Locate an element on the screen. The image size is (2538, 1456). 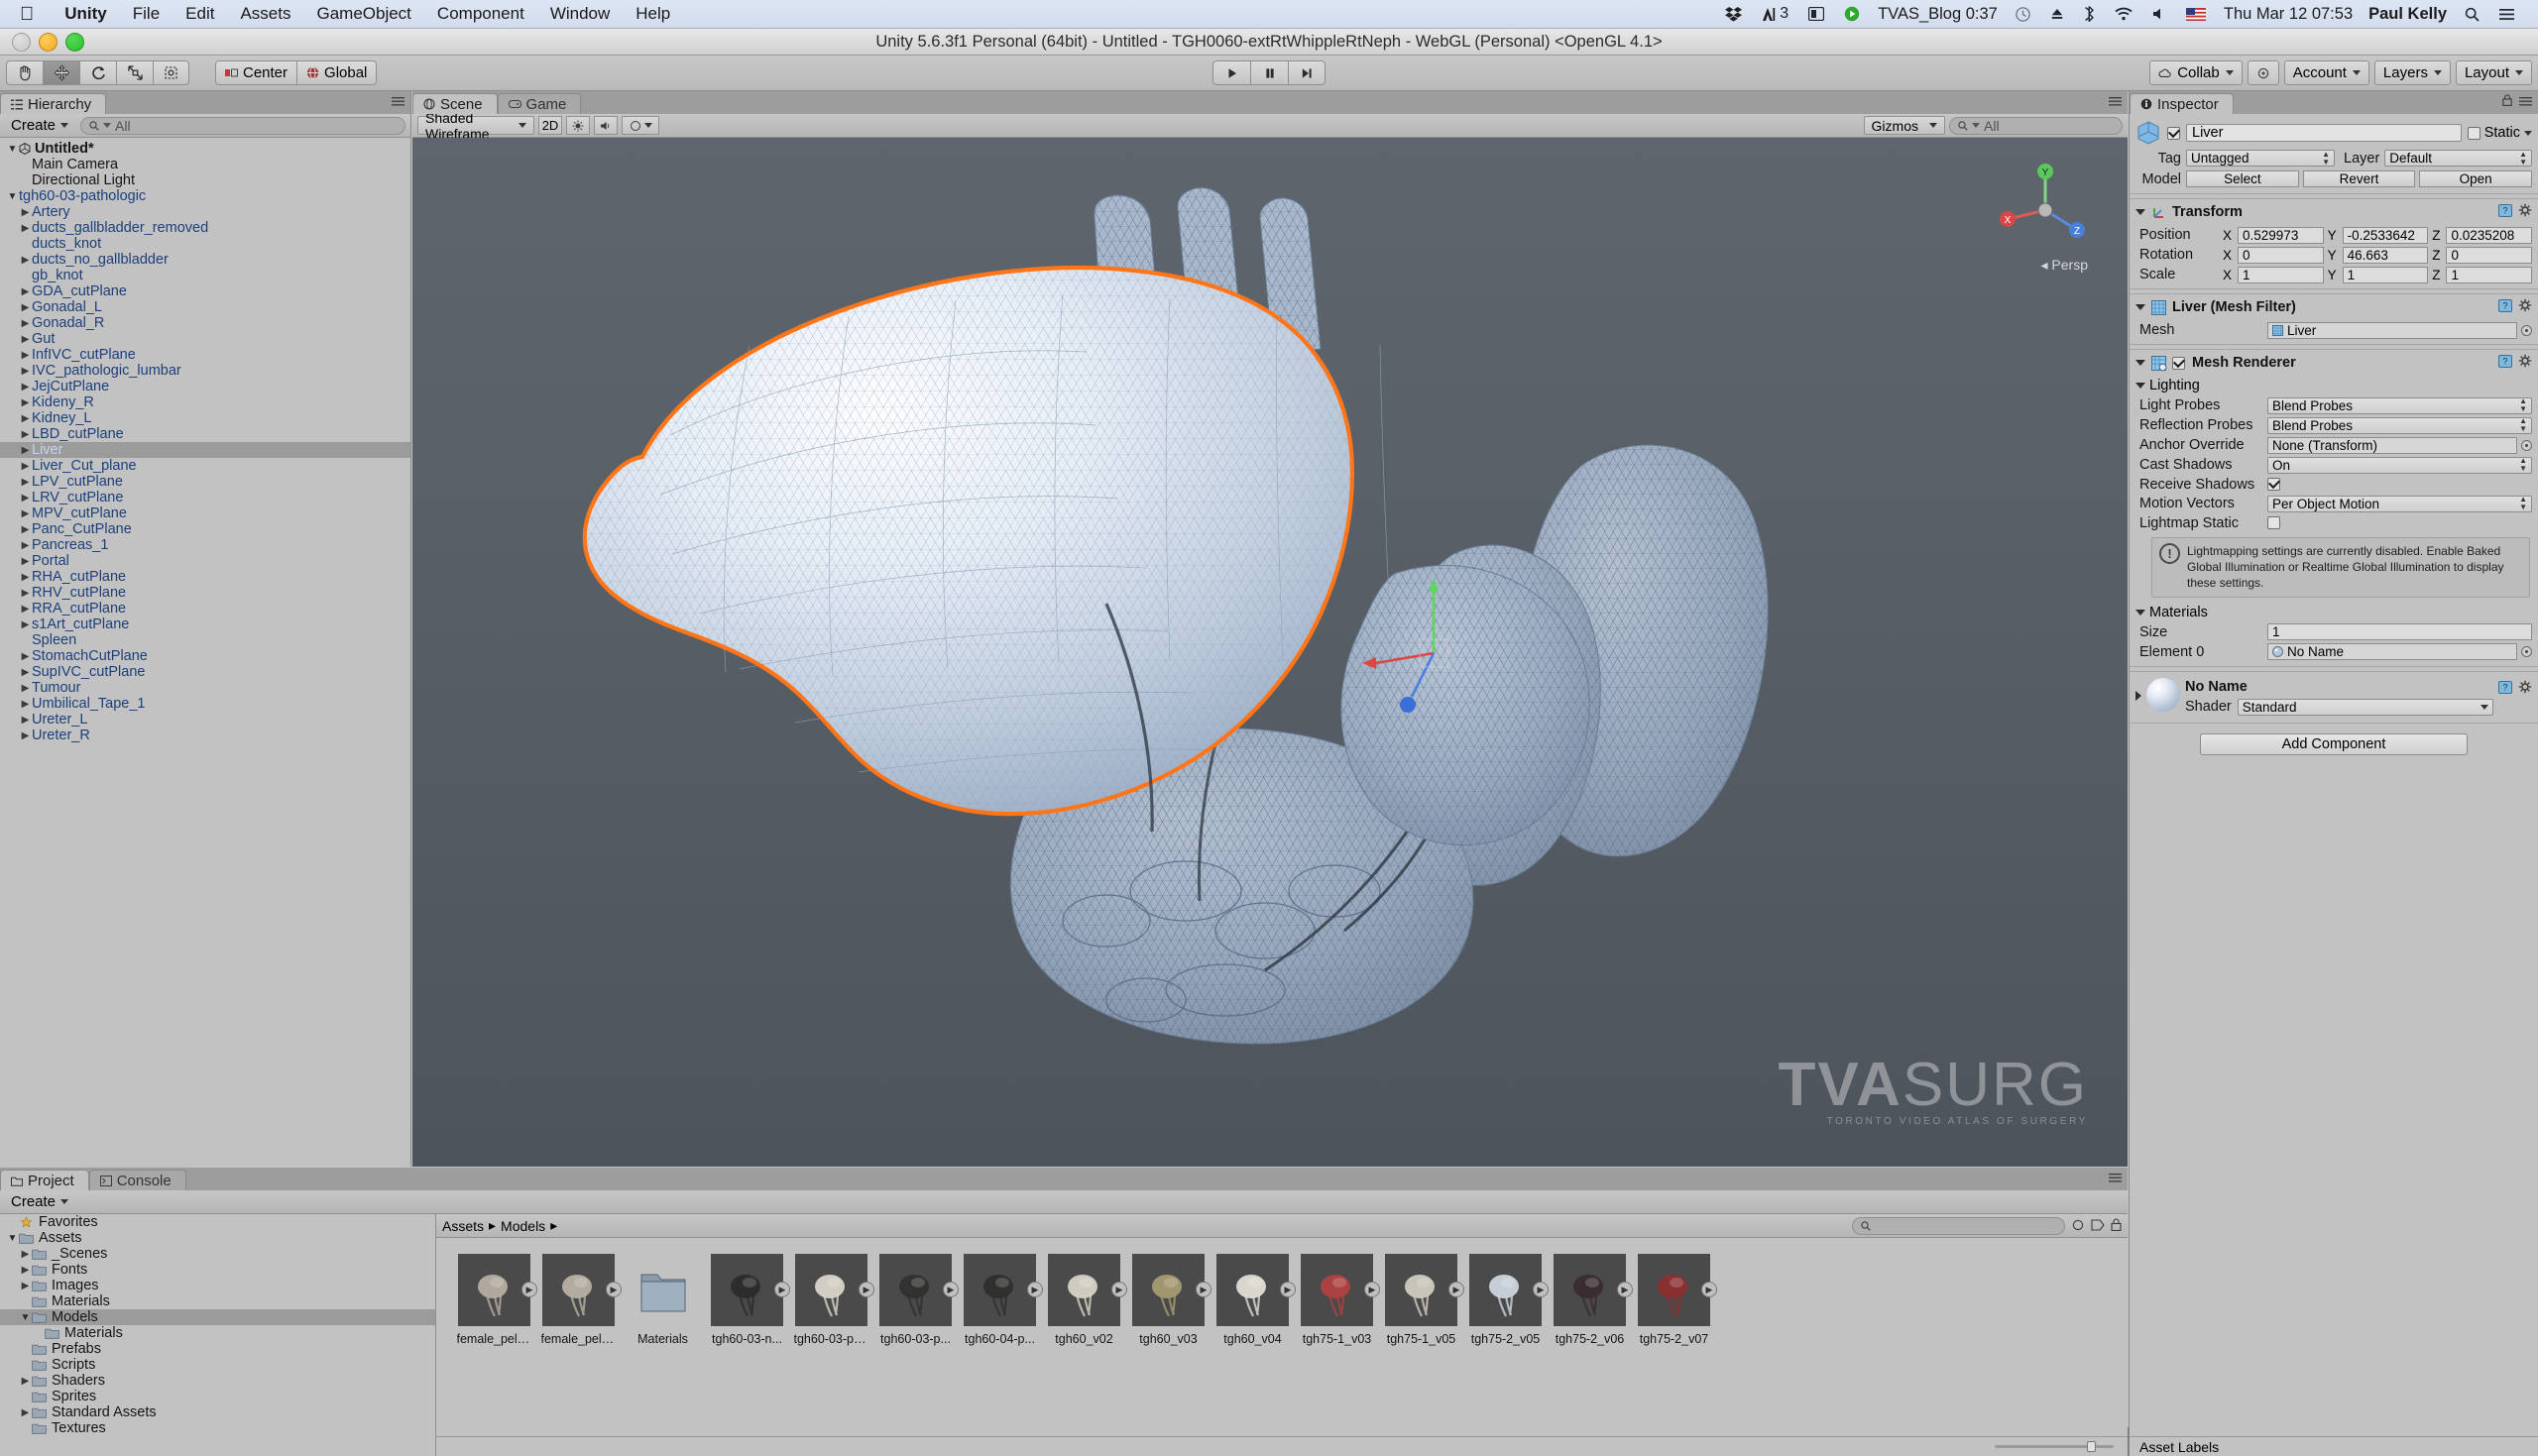
scene-view-axis-gizmo: Y X Z is located at coordinates (2045, 210).